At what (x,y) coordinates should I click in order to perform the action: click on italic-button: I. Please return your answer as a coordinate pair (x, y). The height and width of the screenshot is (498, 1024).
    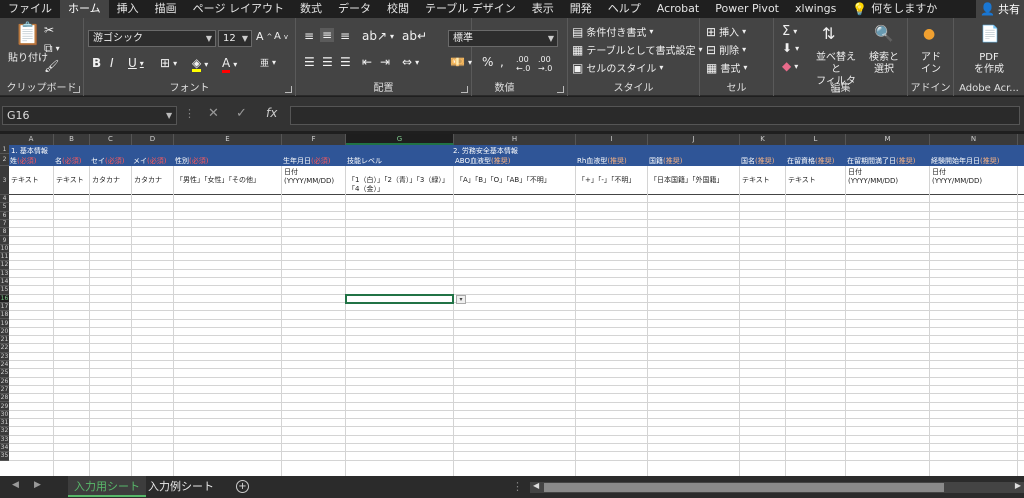
    Looking at the image, I should click on (112, 63).